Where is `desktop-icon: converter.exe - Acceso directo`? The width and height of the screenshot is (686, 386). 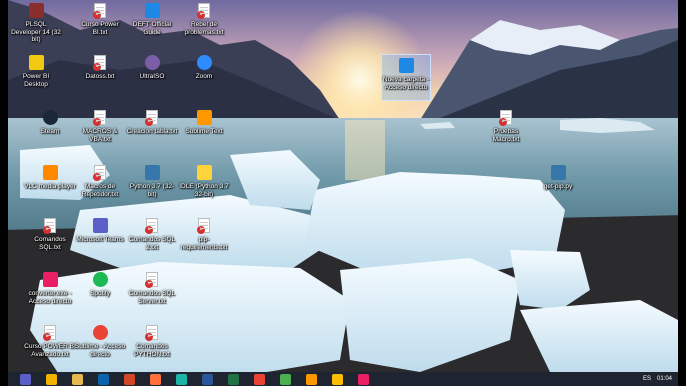 desktop-icon: converter.exe - Acceso directo is located at coordinates (50, 288).